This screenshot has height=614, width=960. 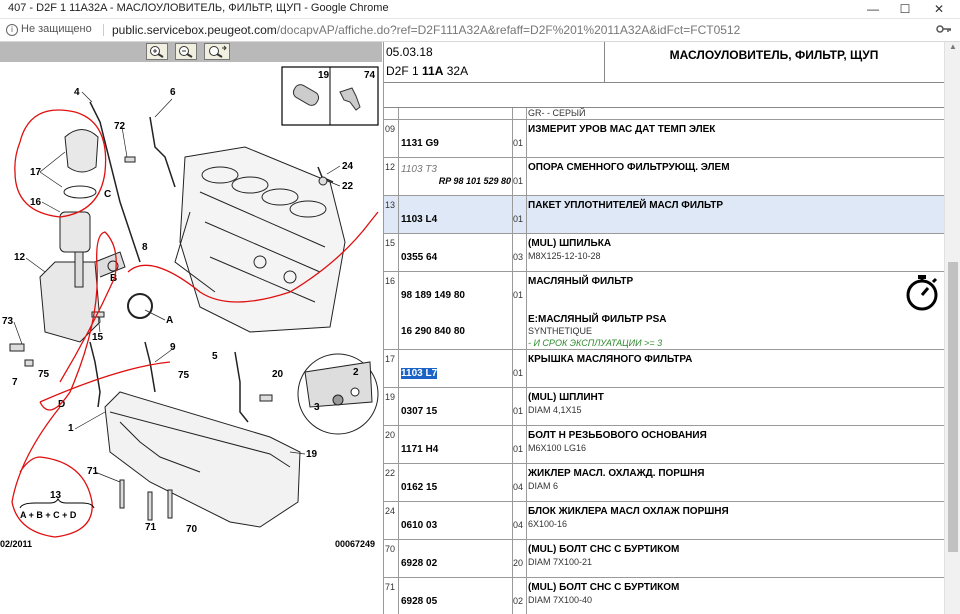 What do you see at coordinates (57, 505) in the screenshot?
I see `legend: 13 A + B + C + D` at bounding box center [57, 505].